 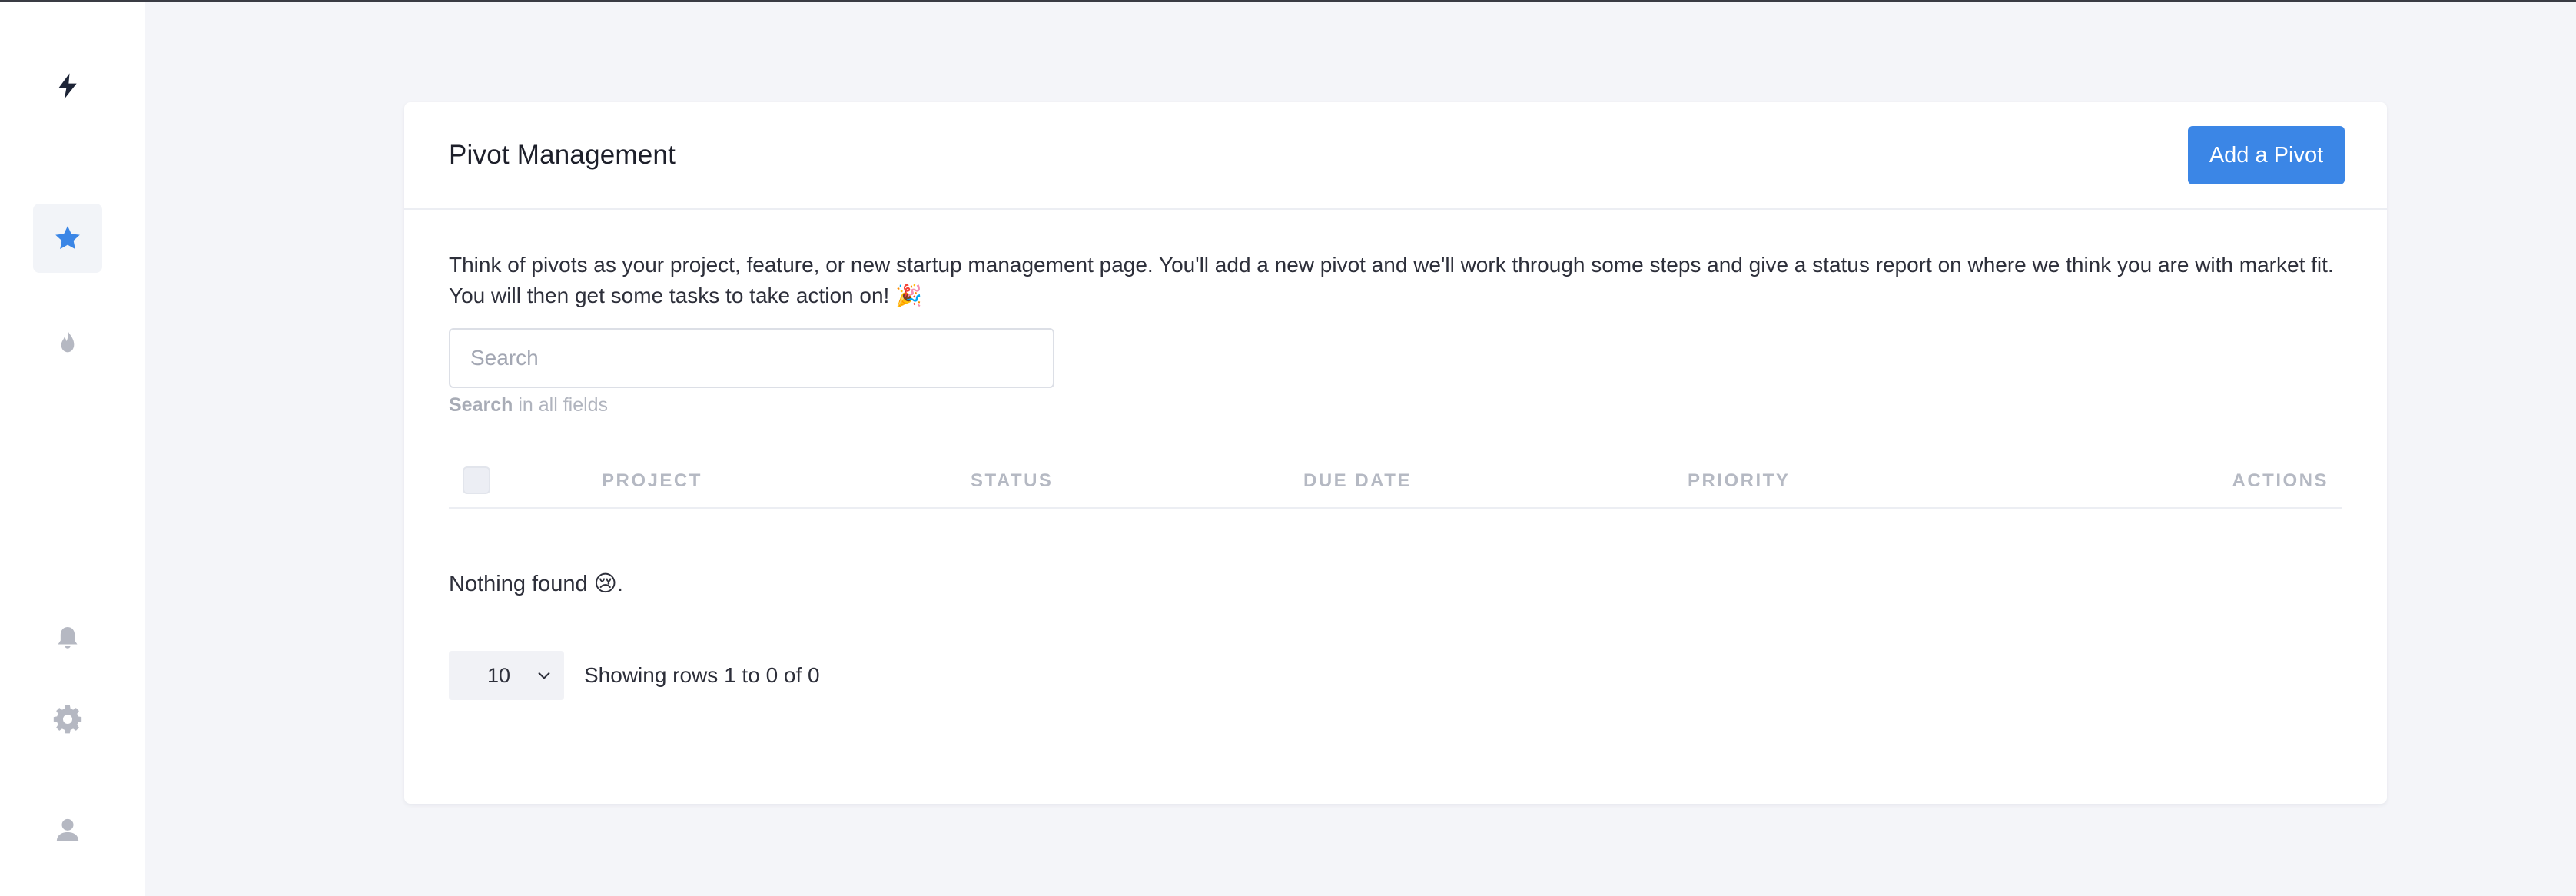 I want to click on pagination-row: 10 Showing rows 1 to 0 of 0, so click(x=1395, y=675).